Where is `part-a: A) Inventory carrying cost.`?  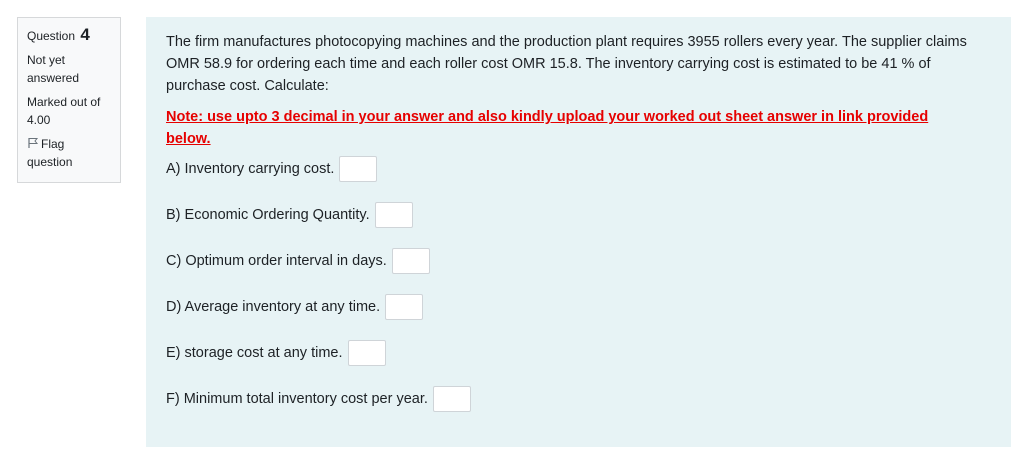 part-a: A) Inventory carrying cost. is located at coordinates (272, 169).